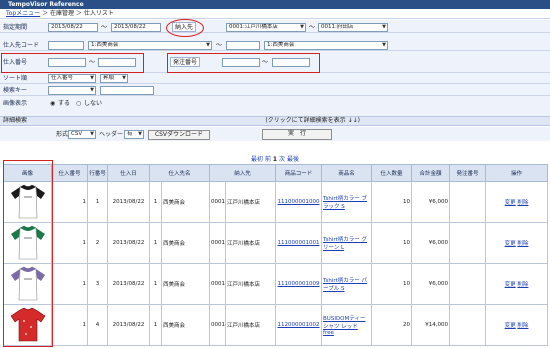  I want to click on column-header-actions: 操作, so click(517, 173).